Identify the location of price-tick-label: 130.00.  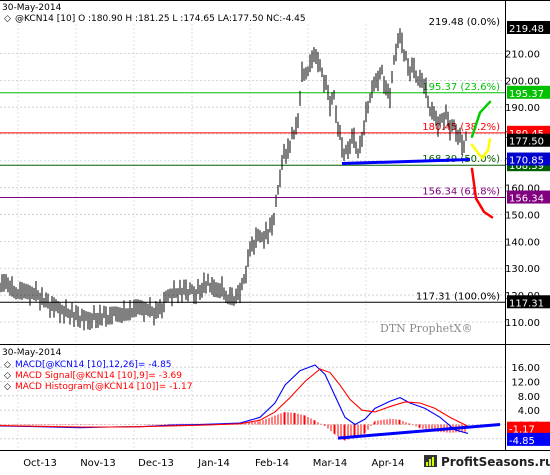
(522, 269).